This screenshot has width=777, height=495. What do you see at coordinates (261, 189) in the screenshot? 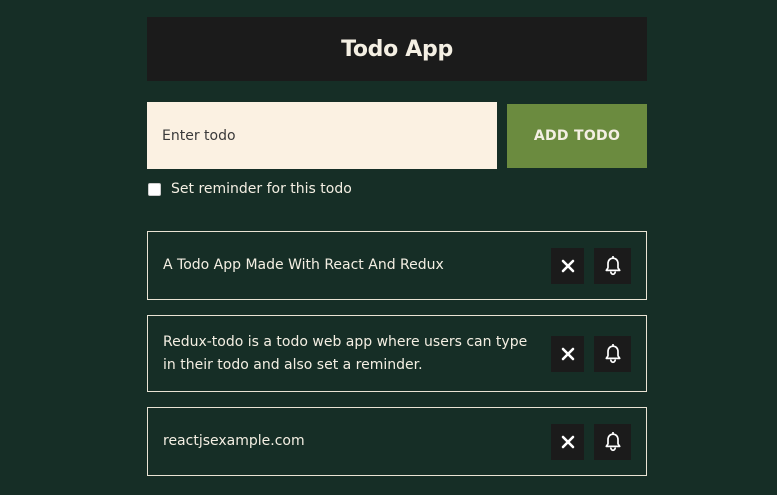
I see `reminder-label: Set reminder for this todo` at bounding box center [261, 189].